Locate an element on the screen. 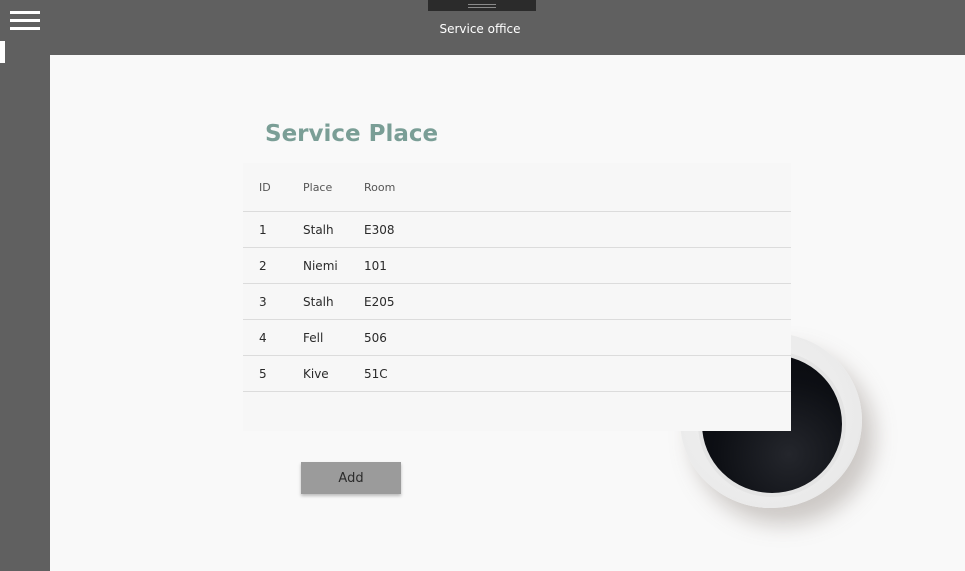 The image size is (965, 571). cell-id: 1 is located at coordinates (263, 230).